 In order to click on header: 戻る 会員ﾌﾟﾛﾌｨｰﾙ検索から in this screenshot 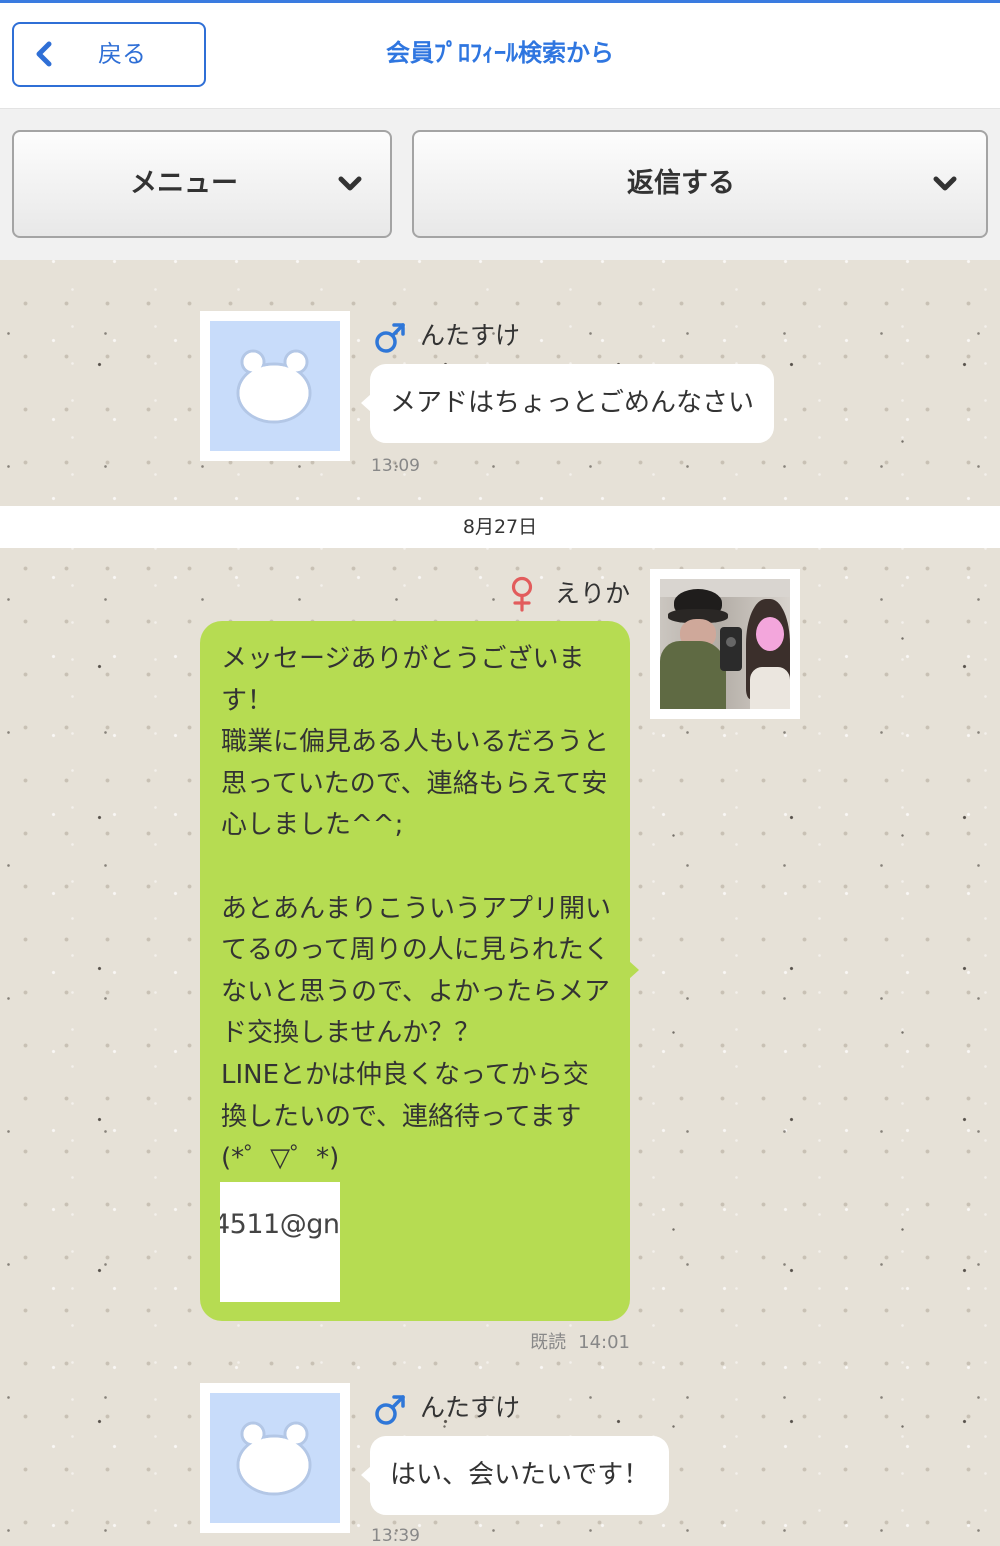, I will do `click(500, 54)`.